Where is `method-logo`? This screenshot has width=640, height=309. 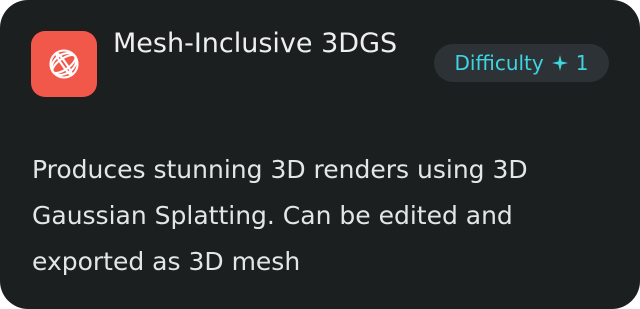
method-logo is located at coordinates (64, 64).